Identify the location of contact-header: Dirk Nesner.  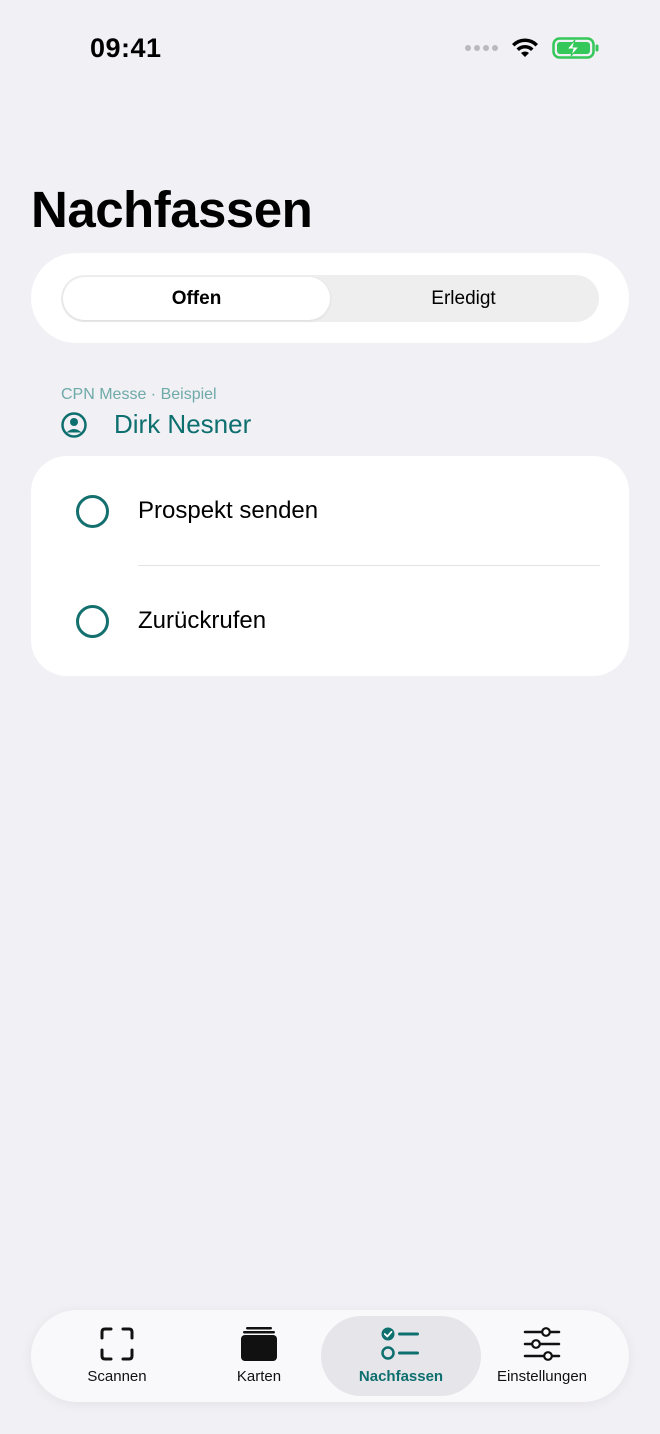
(155, 424).